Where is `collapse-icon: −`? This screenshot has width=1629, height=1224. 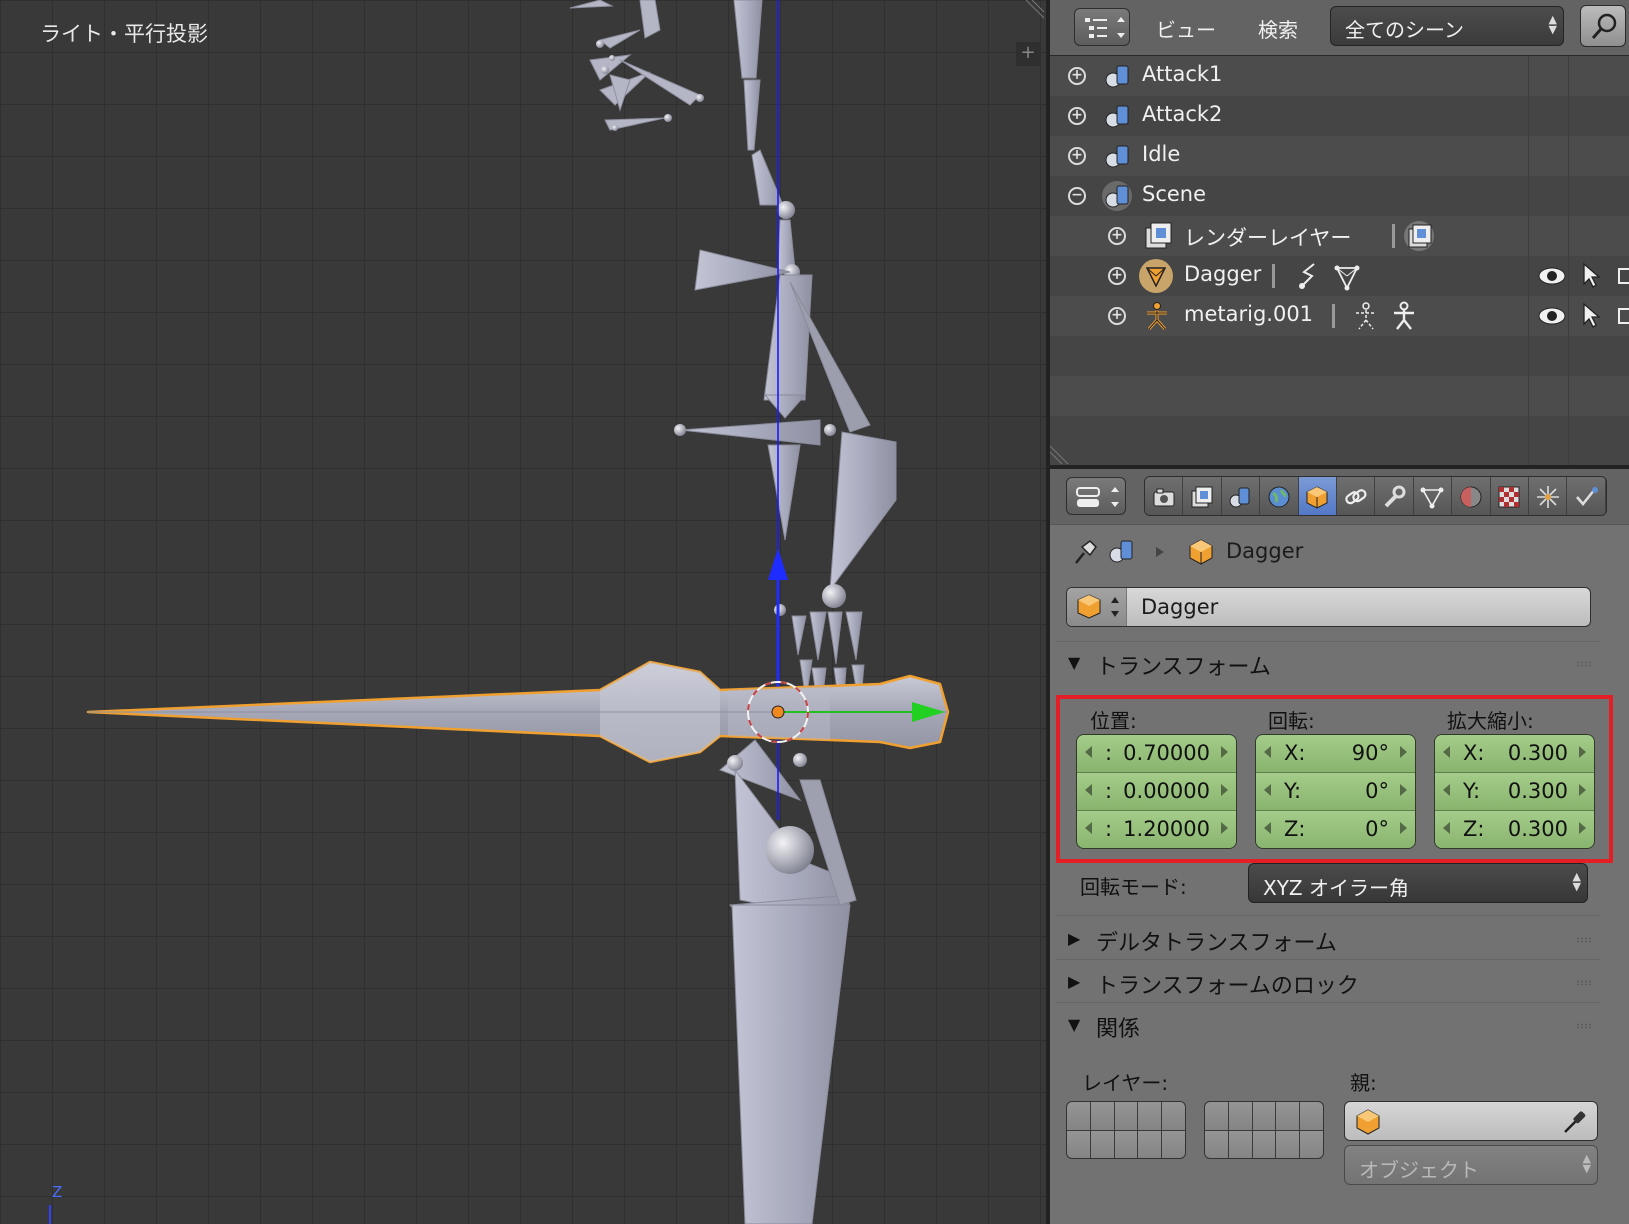 collapse-icon: − is located at coordinates (1077, 196).